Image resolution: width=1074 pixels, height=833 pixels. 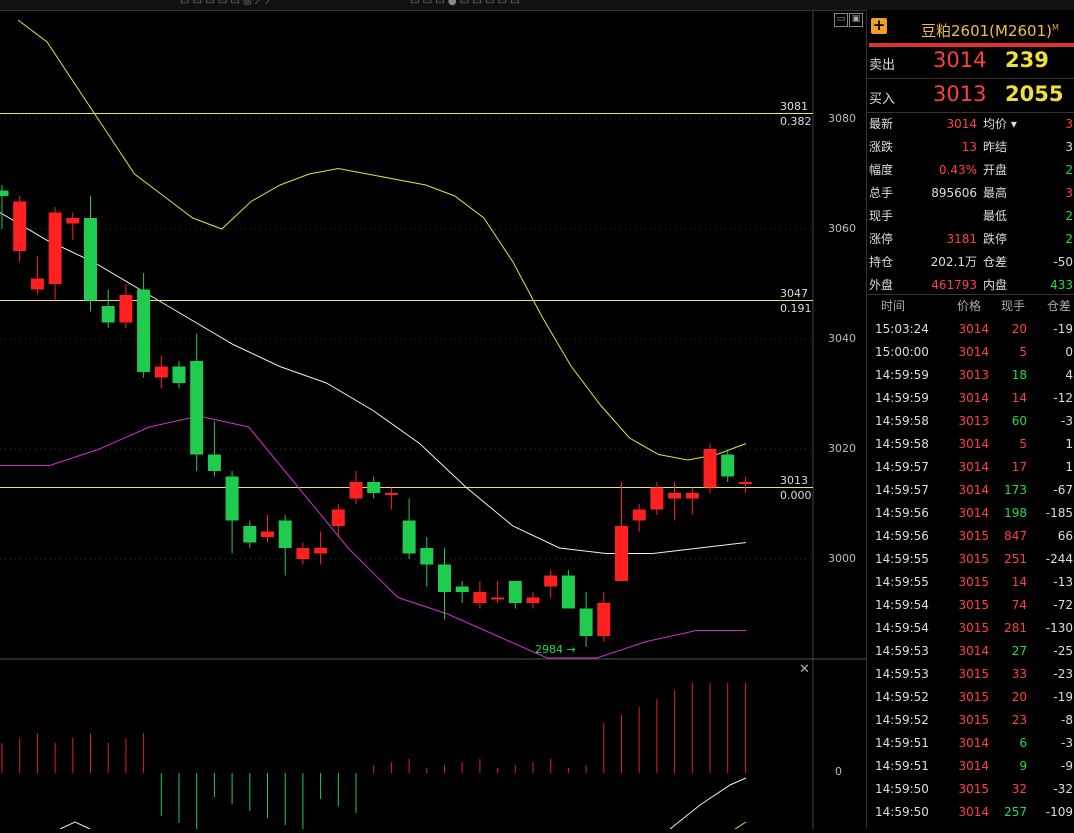 I want to click on tick-diff: -185, so click(x=1059, y=513).